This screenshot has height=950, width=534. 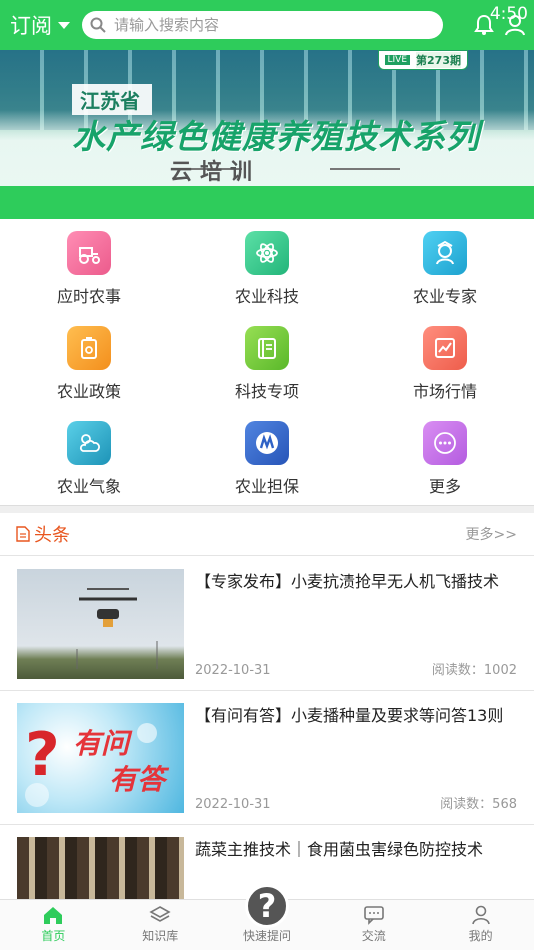 I want to click on subscribe-label: 订阅, so click(x=31, y=26).